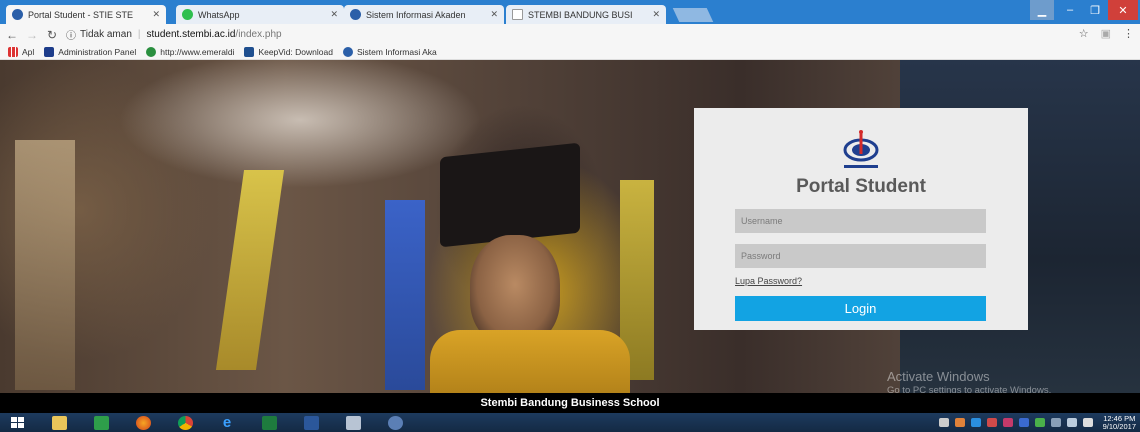 The height and width of the screenshot is (432, 1140). I want to click on close-window-icon: ✕, so click(1123, 10).